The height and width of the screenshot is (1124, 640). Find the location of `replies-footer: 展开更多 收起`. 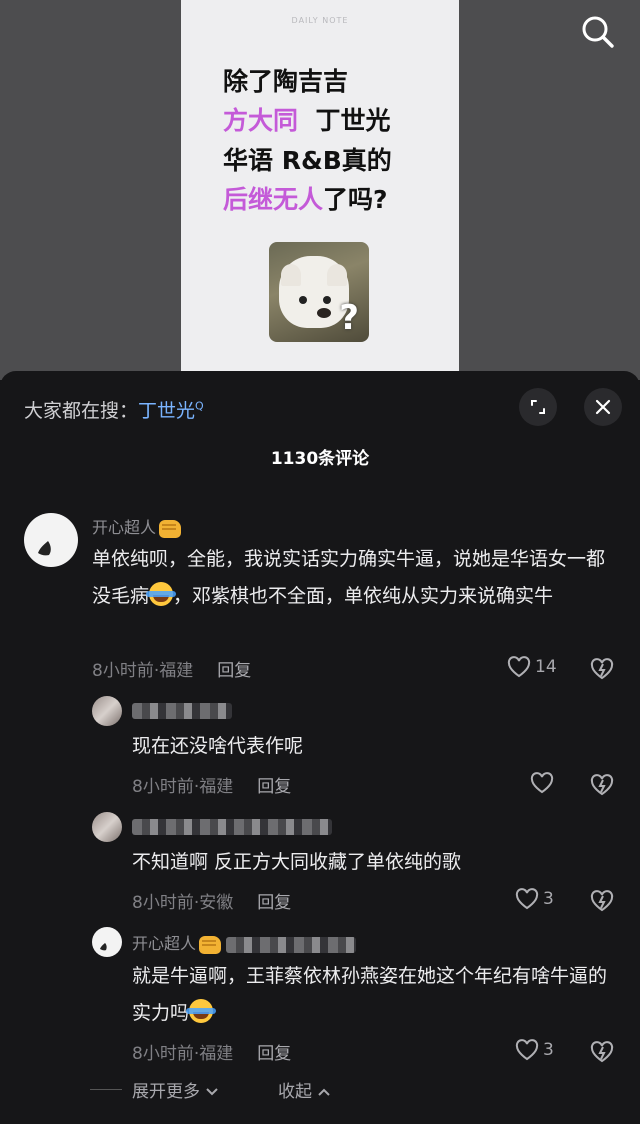

replies-footer: 展开更多 收起 is located at coordinates (320, 1089).